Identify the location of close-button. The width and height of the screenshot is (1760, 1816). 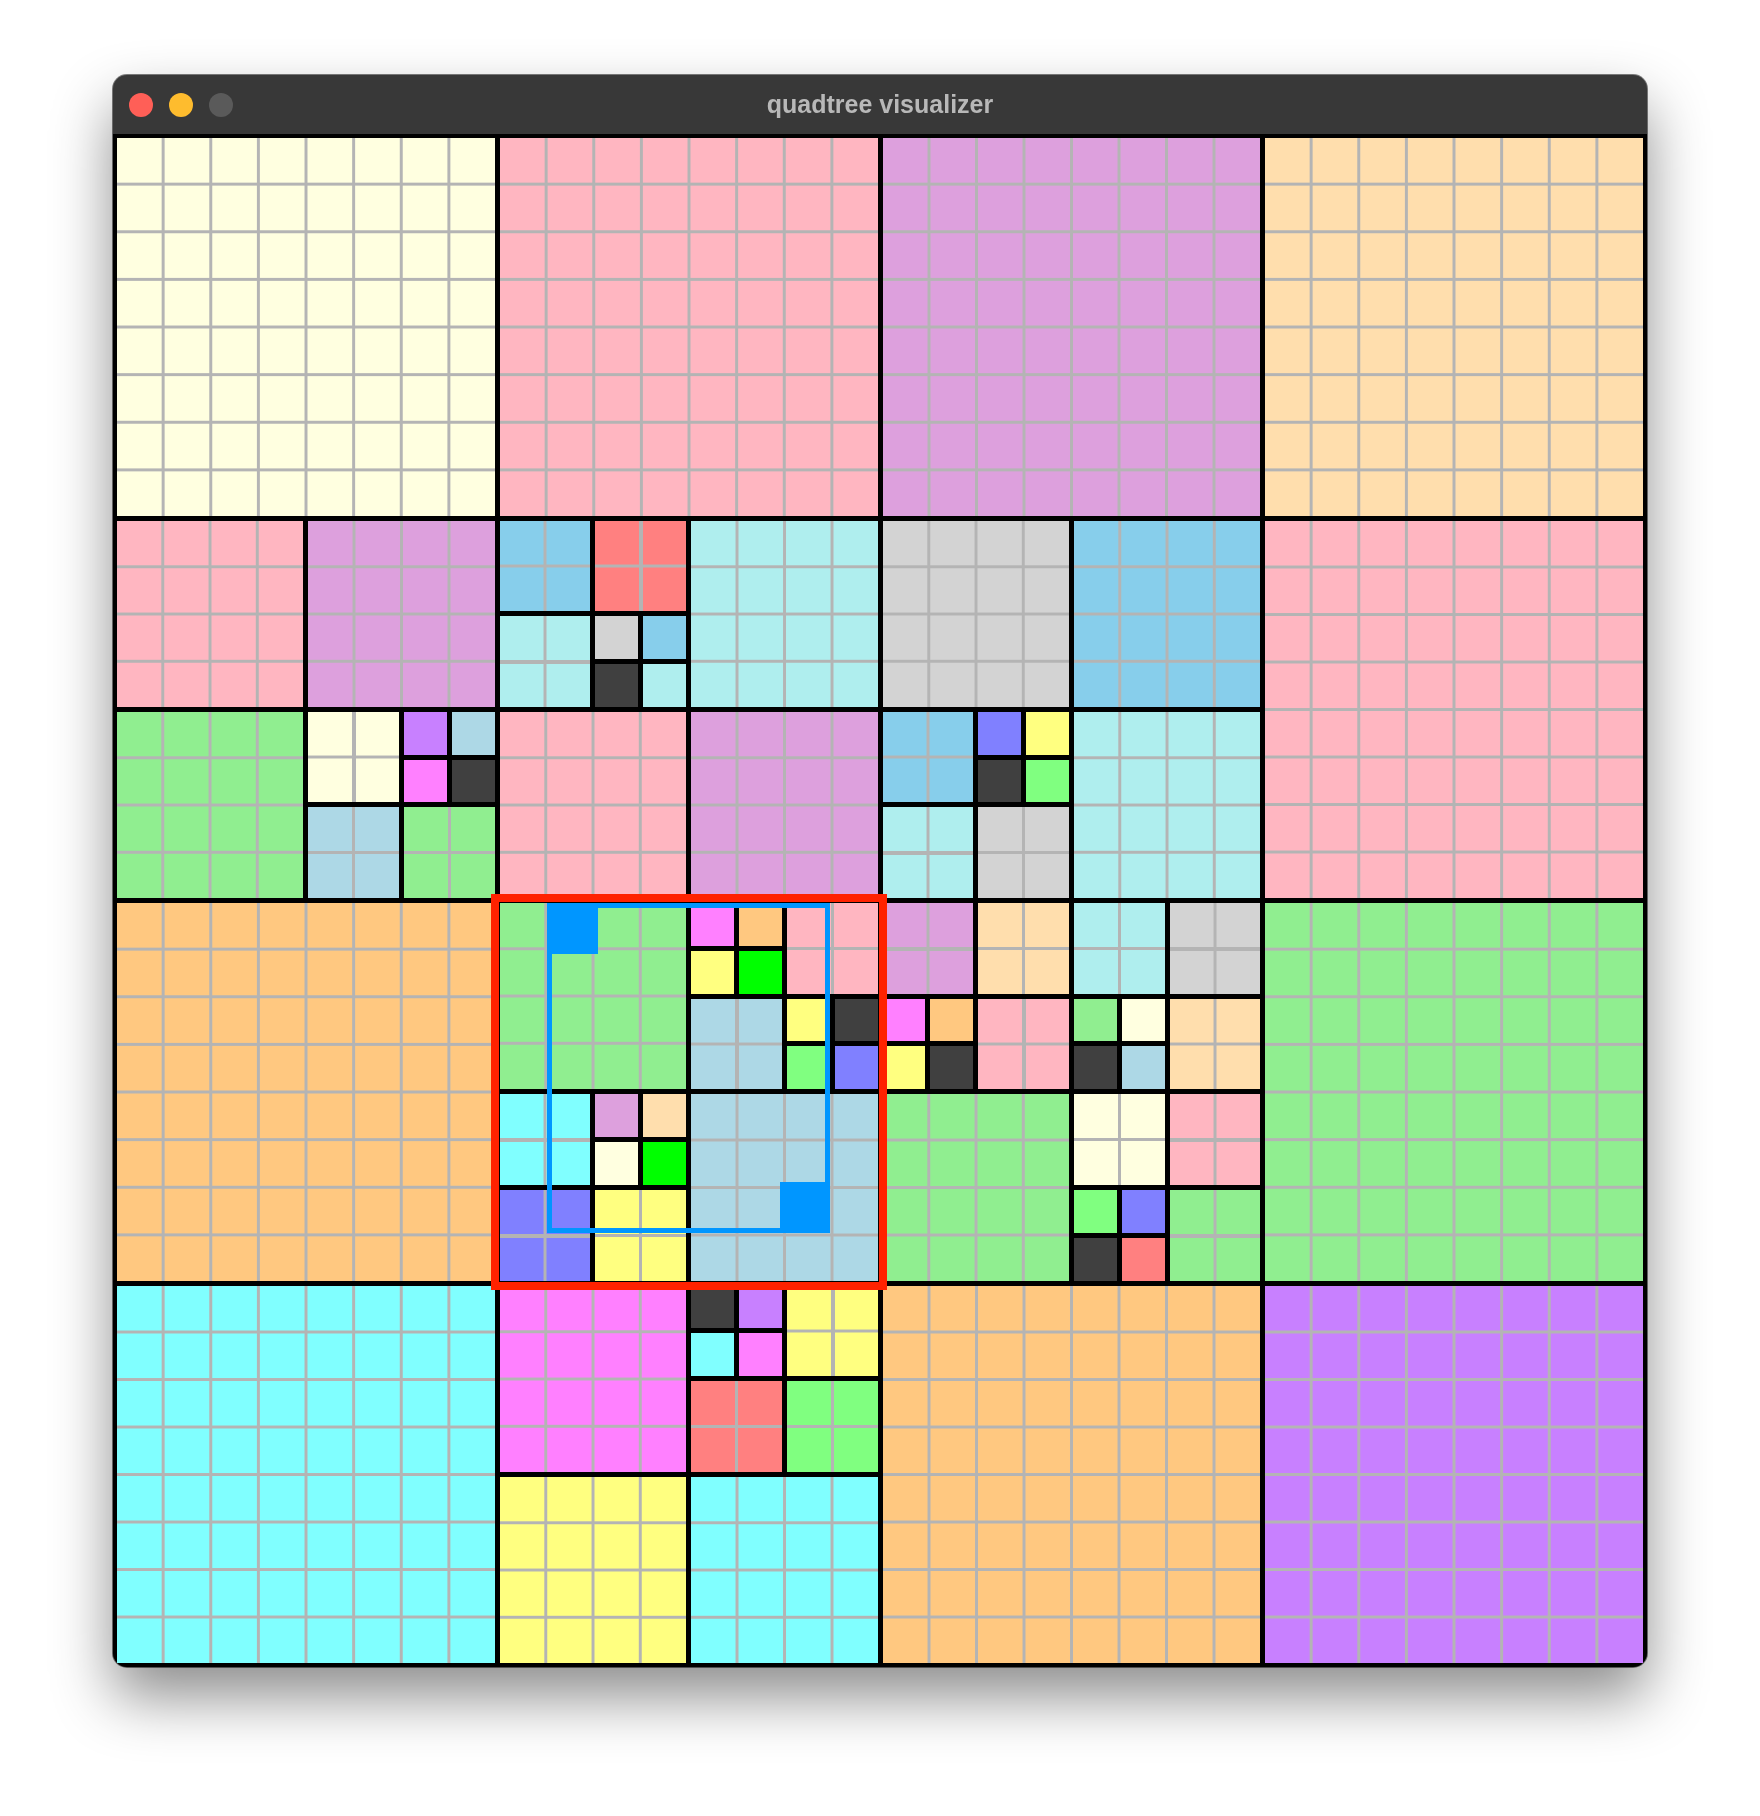
(141, 105).